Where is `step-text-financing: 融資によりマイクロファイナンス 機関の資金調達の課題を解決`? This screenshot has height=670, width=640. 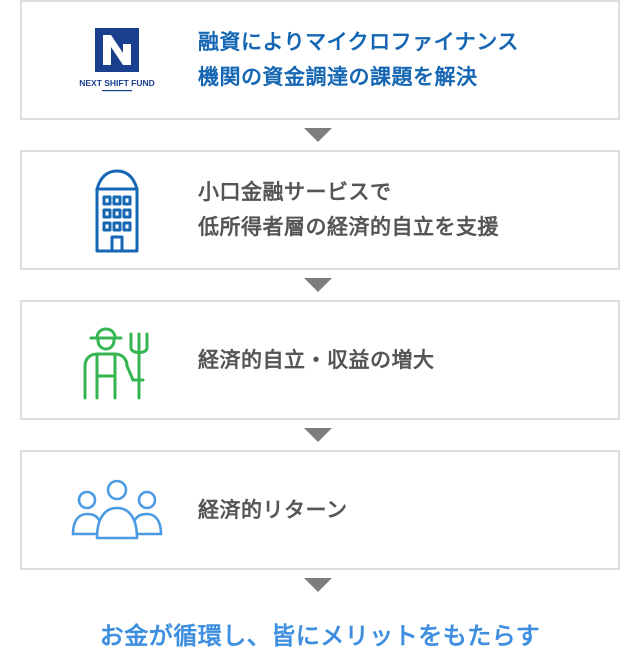
step-text-financing: 融資によりマイクロファイナンス 機関の資金調達の課題を解決 is located at coordinates (403, 60).